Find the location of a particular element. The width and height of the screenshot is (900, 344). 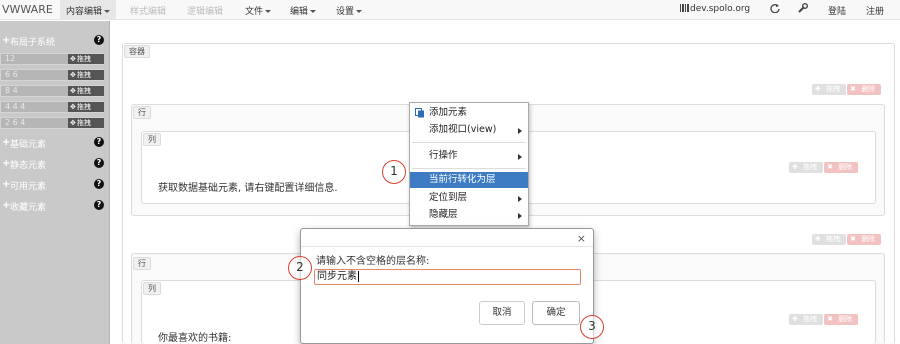

menu-item-locate-layer: 定位到层 is located at coordinates (469, 198).